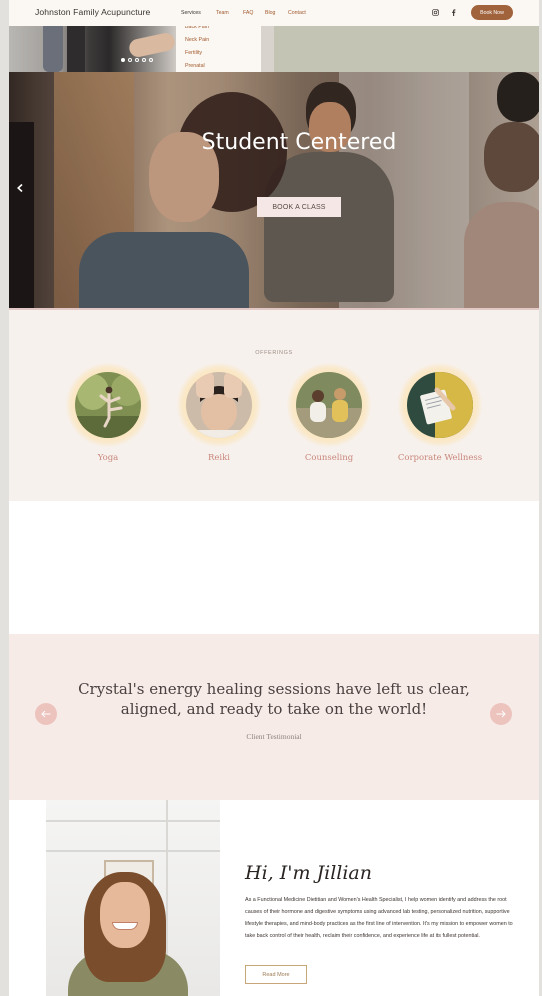  I want to click on corporate-wellness-image, so click(440, 405).